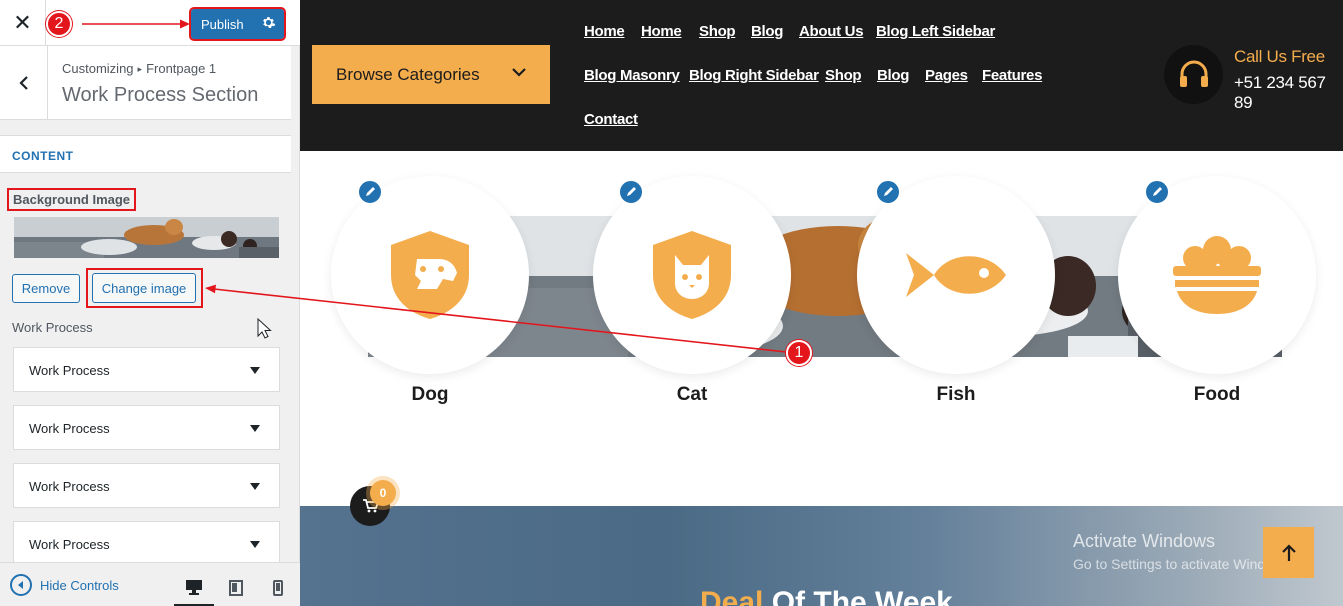 The height and width of the screenshot is (606, 1343). I want to click on cart-count-badge: 0, so click(383, 493).